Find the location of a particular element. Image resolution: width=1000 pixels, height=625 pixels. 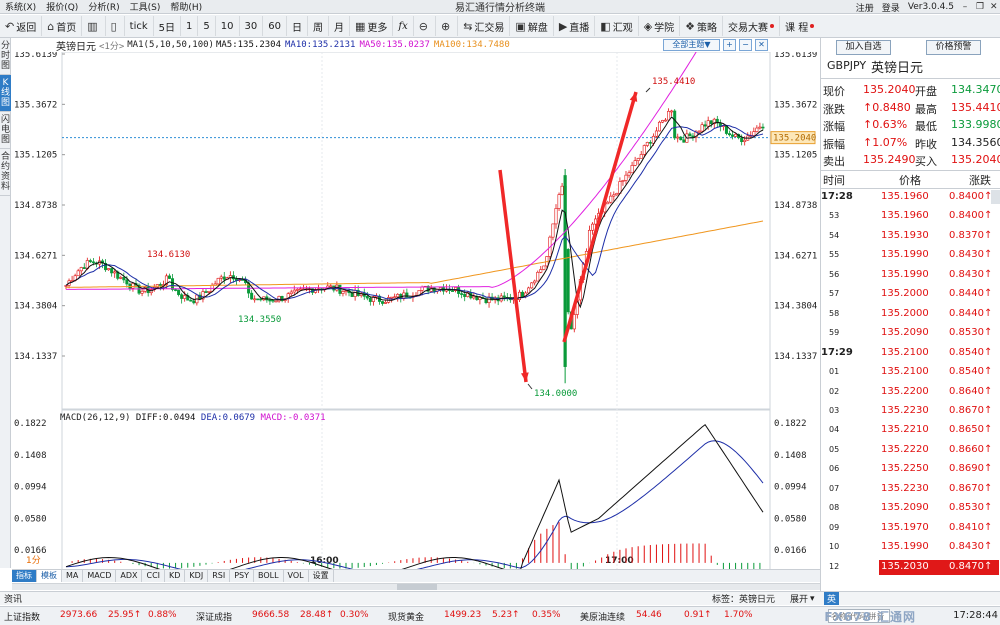

candle-button: ▯ is located at coordinates (115, 26).